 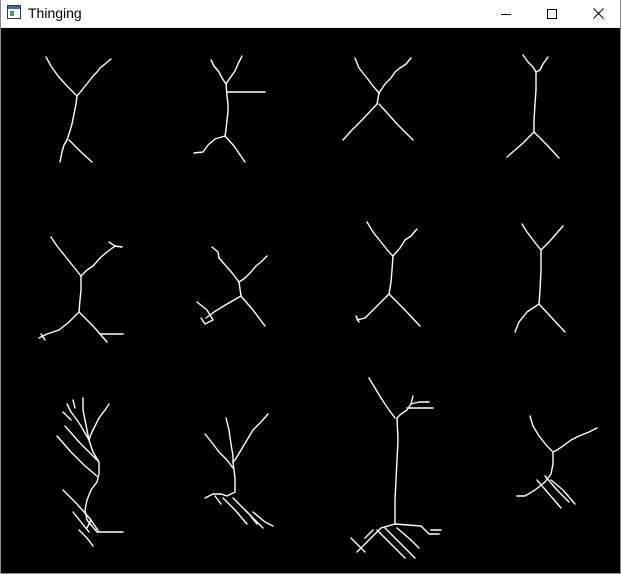 I want to click on maximize-icon, so click(x=552, y=13).